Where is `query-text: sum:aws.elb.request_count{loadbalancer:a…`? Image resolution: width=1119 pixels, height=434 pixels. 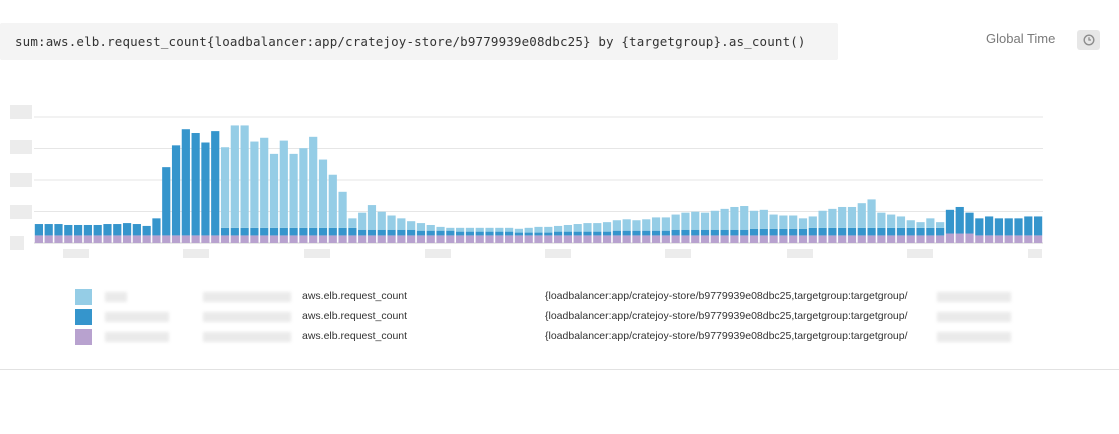 query-text: sum:aws.elb.request_count{loadbalancer:a… is located at coordinates (410, 41).